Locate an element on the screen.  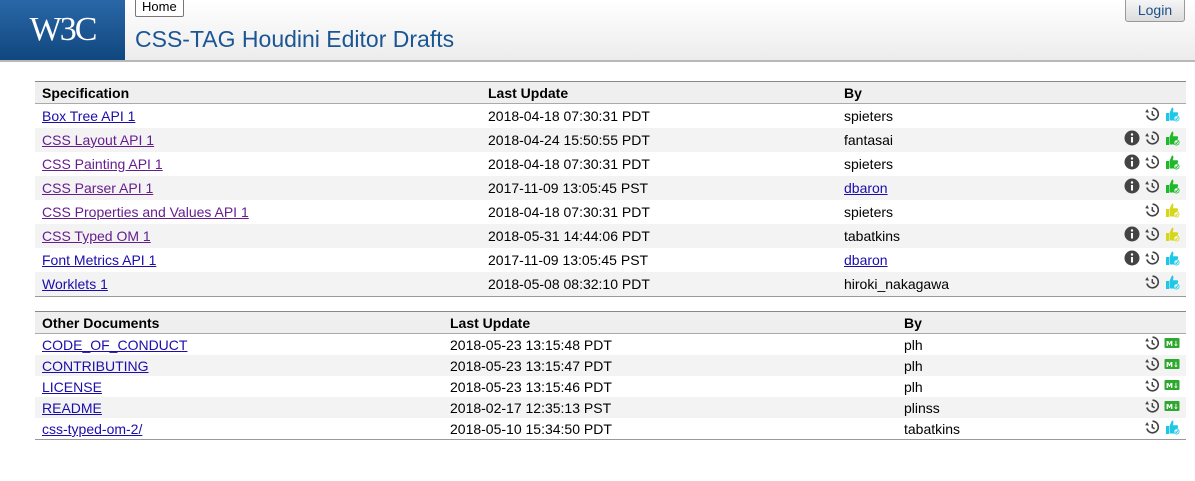
page-title: CSS-TAG Houdini Editor Drafts is located at coordinates (295, 39).